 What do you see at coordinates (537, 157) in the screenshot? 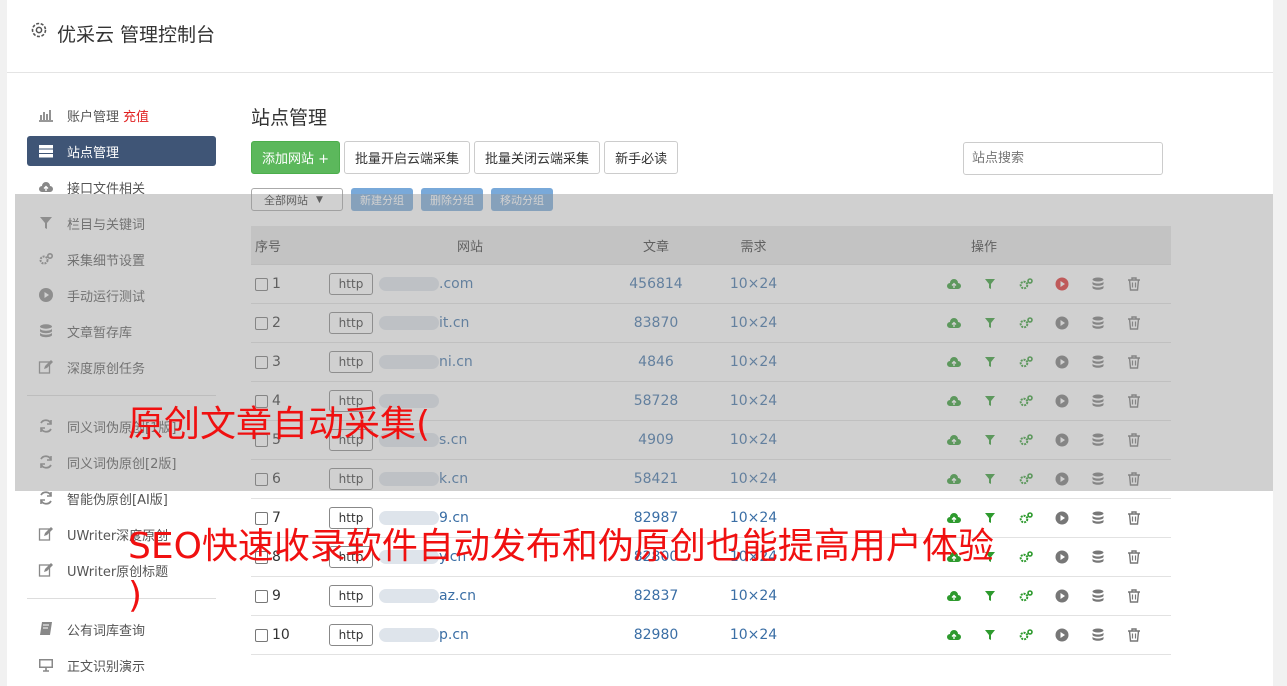
I see `batch-close-cloud-button: 批量关闭云端采集` at bounding box center [537, 157].